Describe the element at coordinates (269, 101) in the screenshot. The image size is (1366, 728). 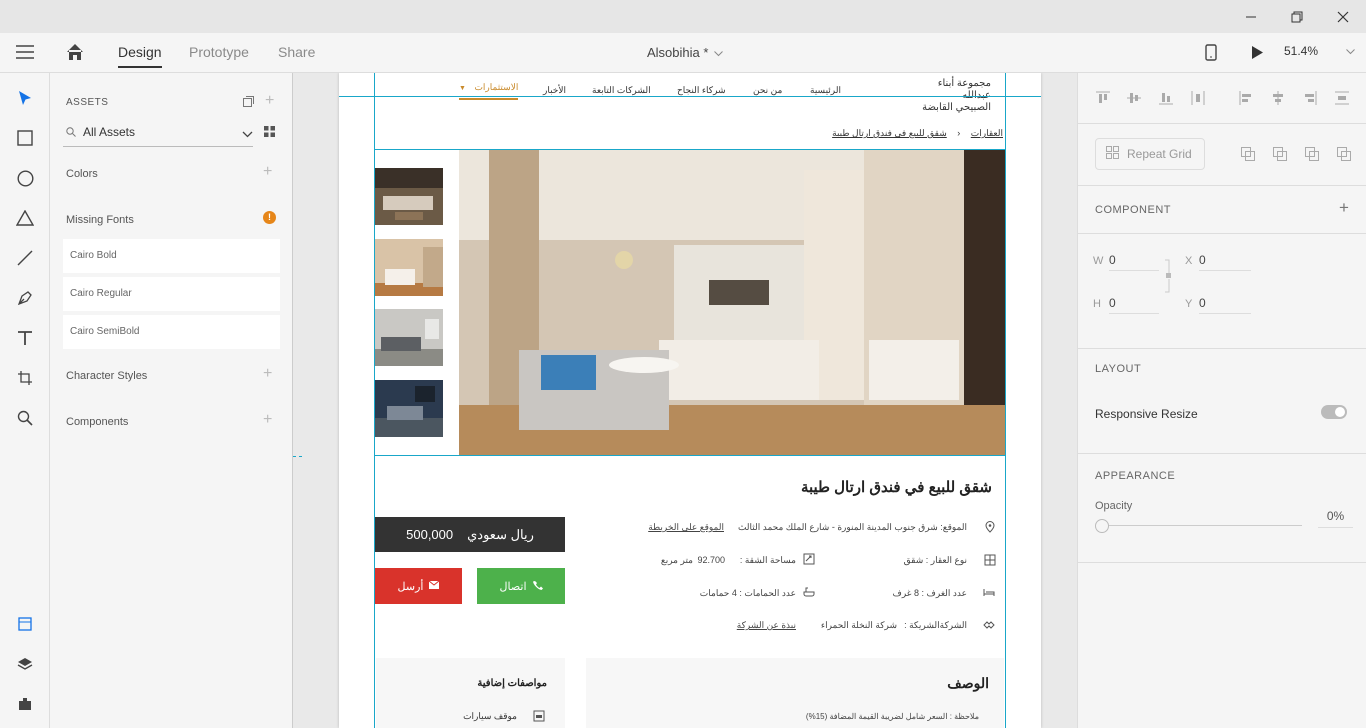
I see `add-icon: +` at that location.